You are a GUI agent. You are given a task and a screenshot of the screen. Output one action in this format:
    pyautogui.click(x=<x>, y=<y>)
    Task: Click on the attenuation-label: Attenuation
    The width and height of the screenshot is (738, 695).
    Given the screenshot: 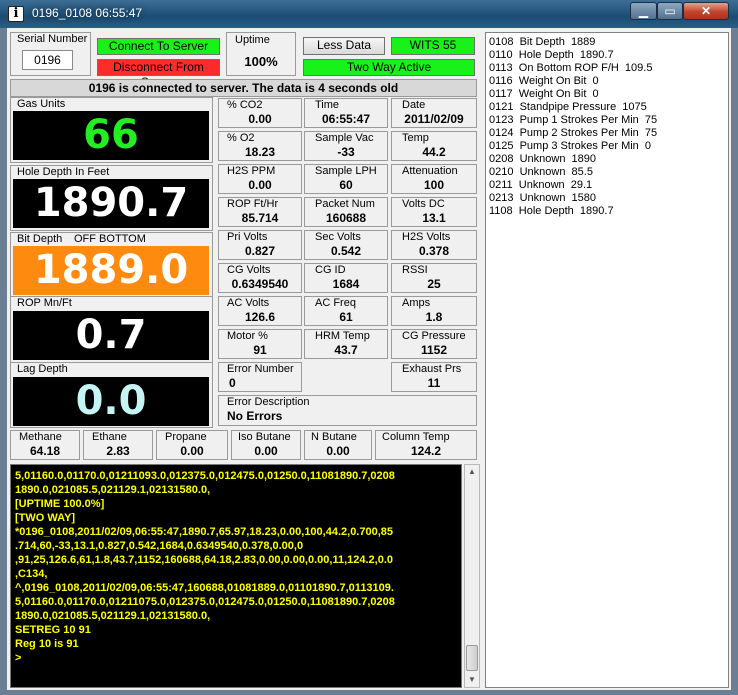 What is the action you would take?
    pyautogui.click(x=430, y=171)
    